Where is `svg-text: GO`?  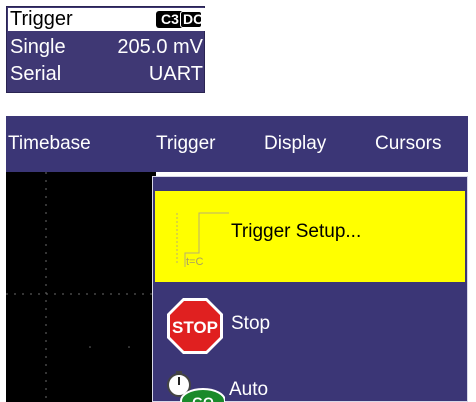 svg-text: GO is located at coordinates (203, 398).